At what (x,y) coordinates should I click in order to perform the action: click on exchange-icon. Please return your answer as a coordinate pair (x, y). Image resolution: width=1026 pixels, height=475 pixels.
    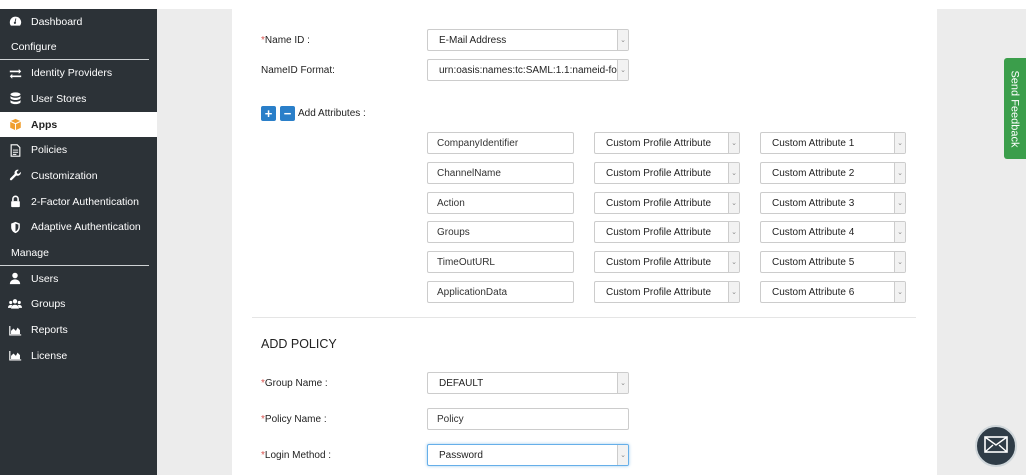
    Looking at the image, I should click on (15, 73).